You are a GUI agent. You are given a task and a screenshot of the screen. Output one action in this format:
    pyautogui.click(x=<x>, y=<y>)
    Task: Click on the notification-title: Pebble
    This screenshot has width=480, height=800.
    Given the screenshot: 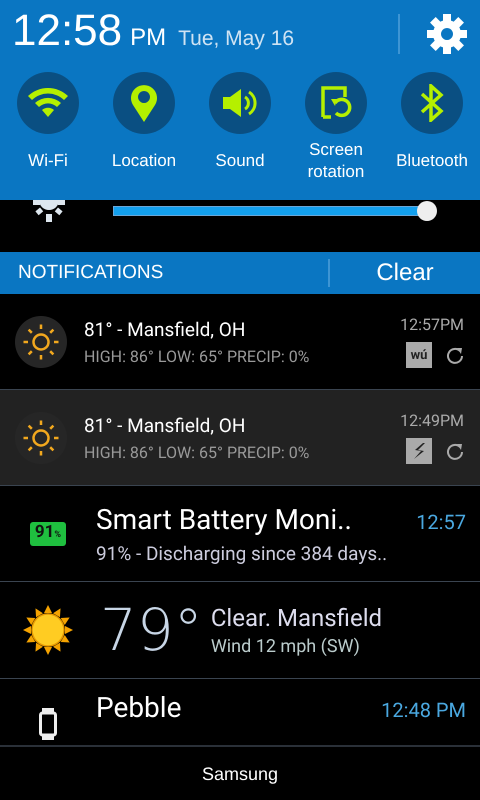 What is the action you would take?
    pyautogui.click(x=139, y=707)
    